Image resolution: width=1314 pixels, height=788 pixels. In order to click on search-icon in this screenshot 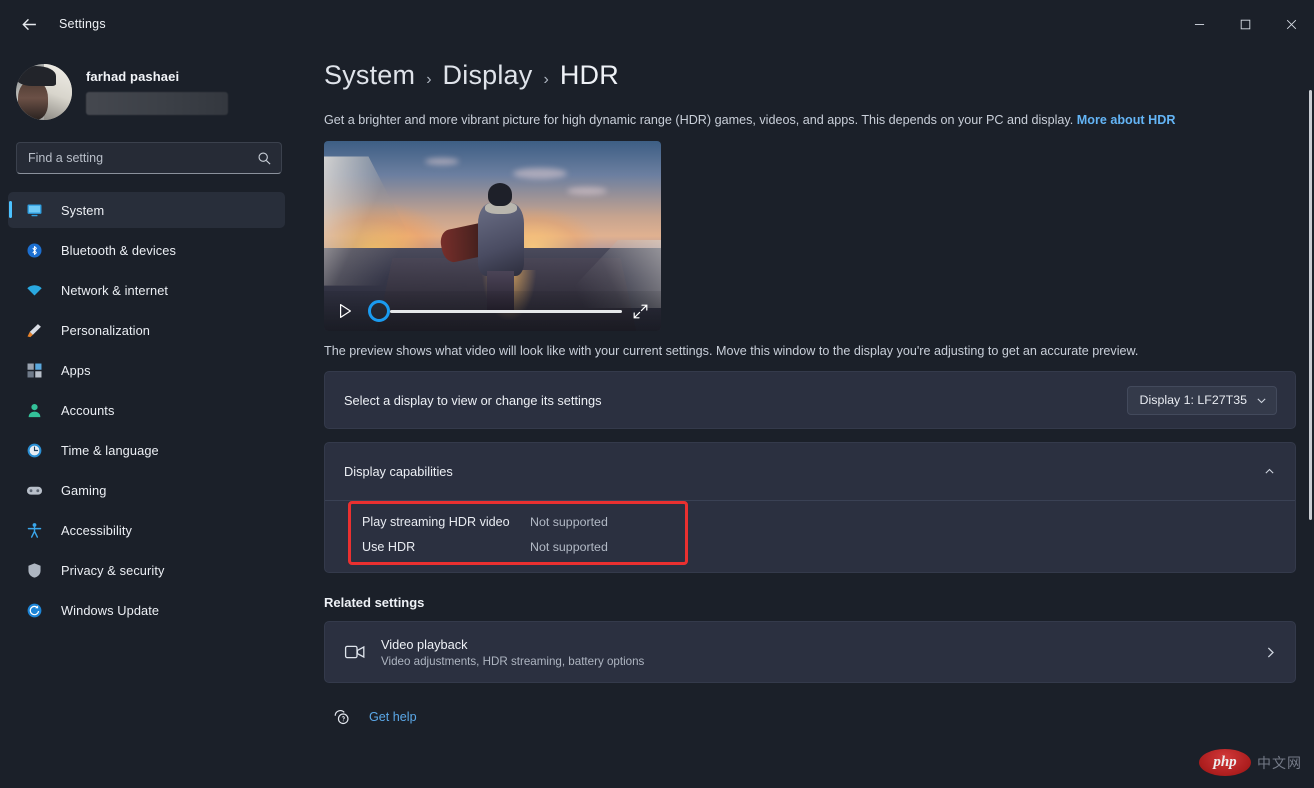, I will do `click(264, 158)`.